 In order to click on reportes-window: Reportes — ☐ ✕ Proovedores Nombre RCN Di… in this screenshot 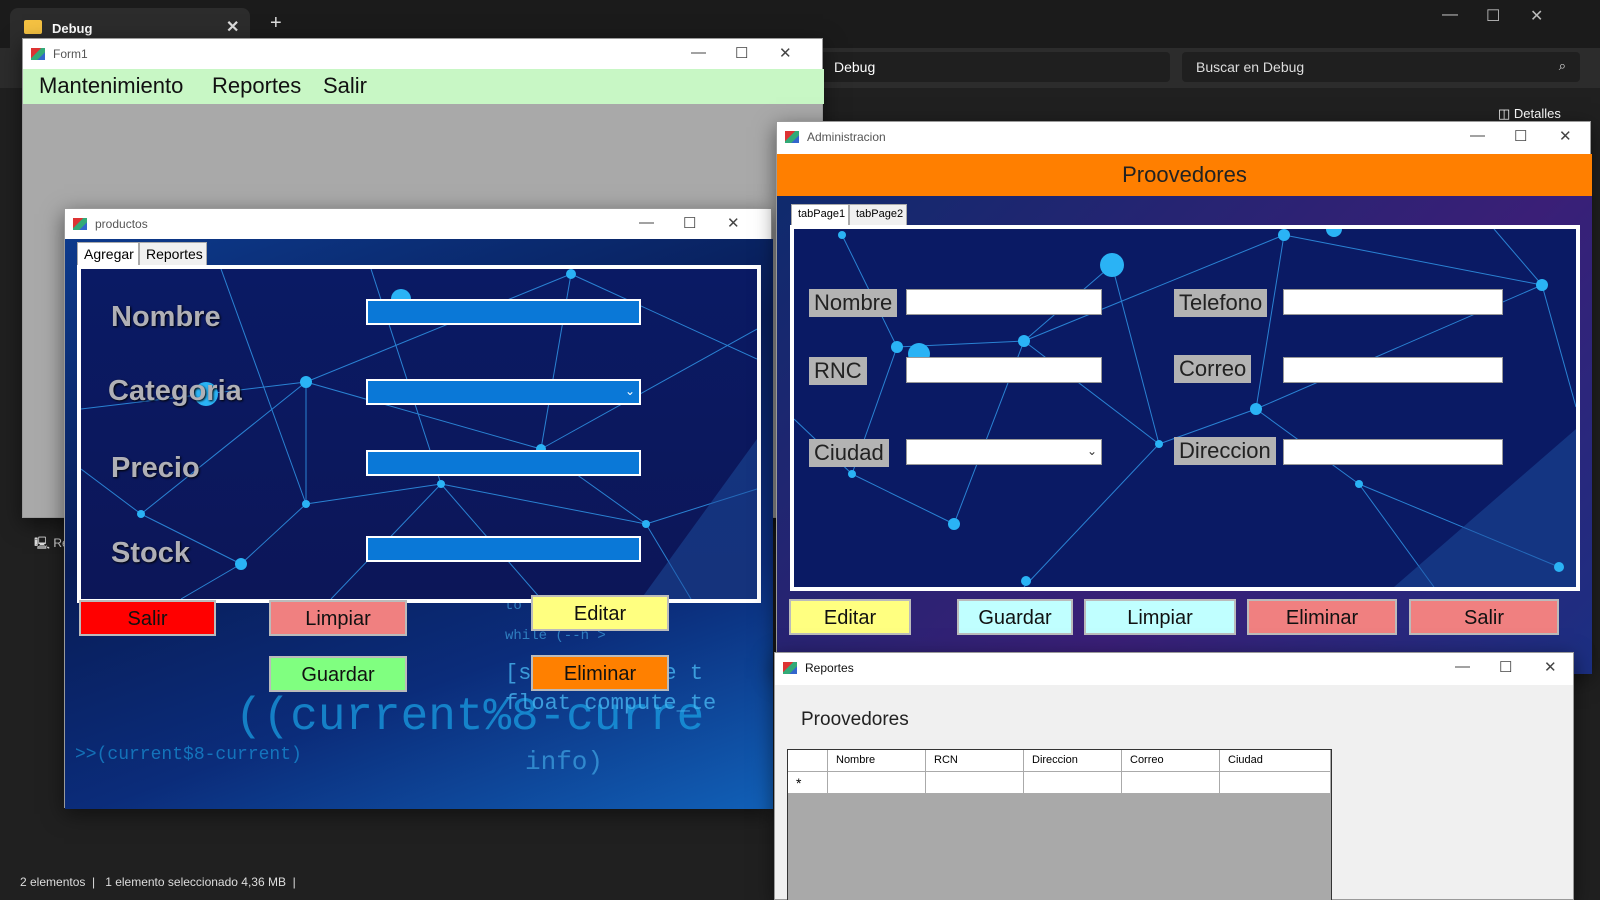, I will do `click(1174, 776)`.